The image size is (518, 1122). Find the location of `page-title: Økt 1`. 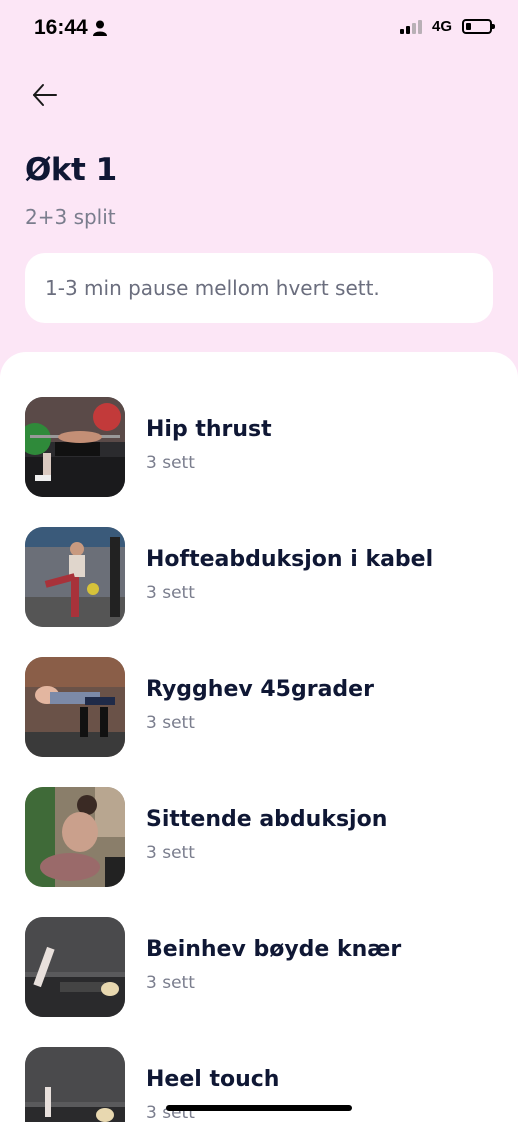

page-title: Økt 1 is located at coordinates (71, 170).